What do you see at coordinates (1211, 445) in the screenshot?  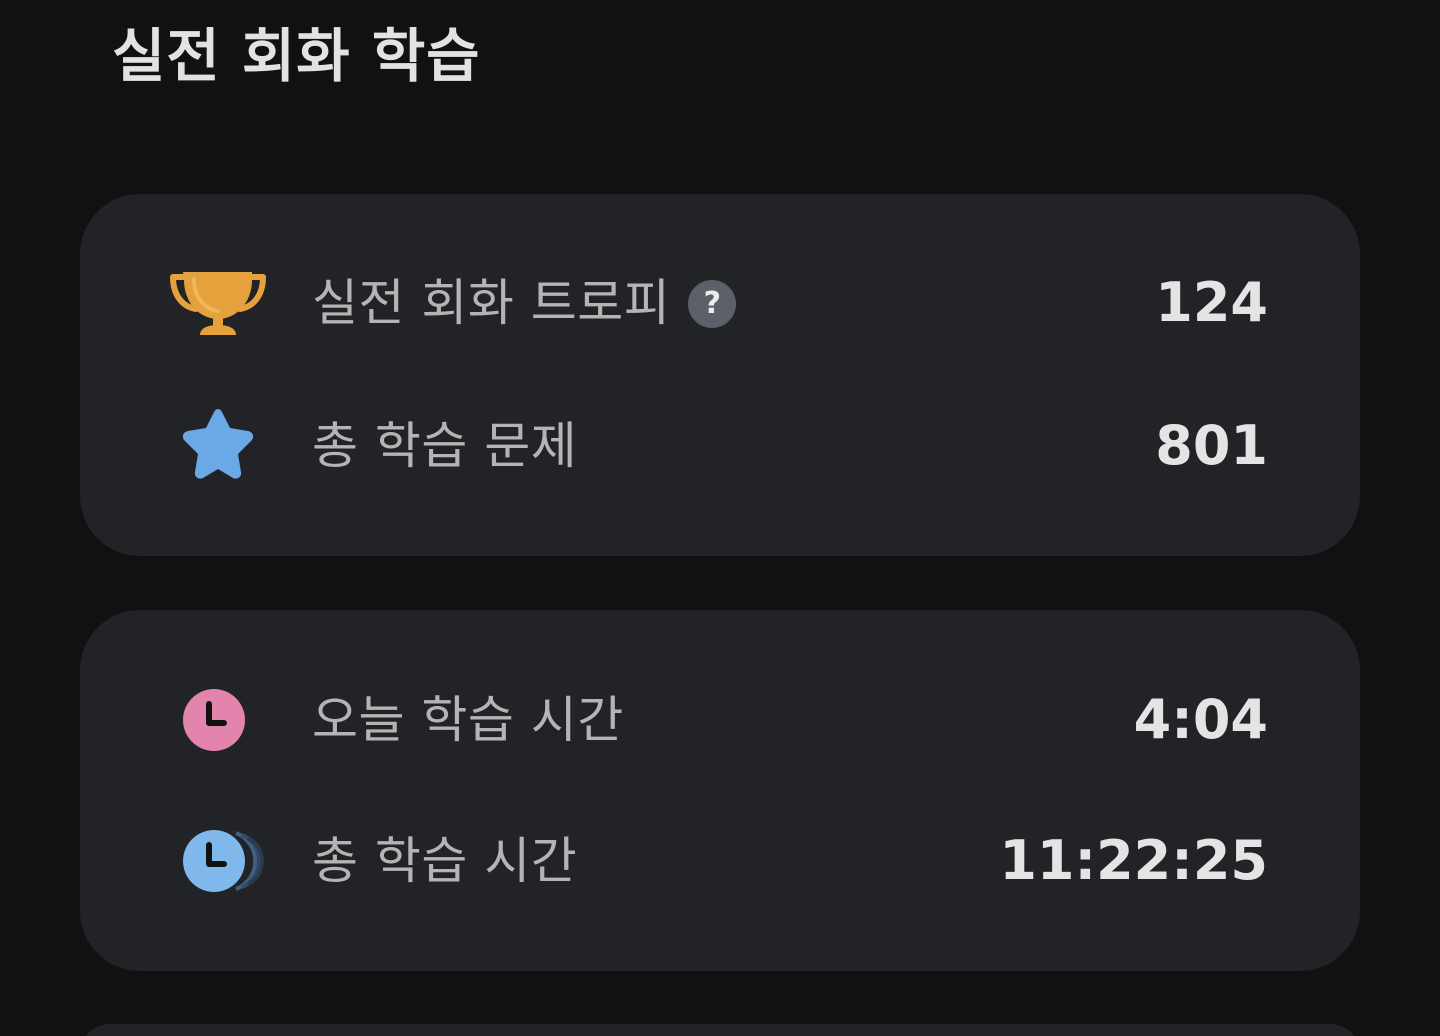 I see `total-problems-count: 801` at bounding box center [1211, 445].